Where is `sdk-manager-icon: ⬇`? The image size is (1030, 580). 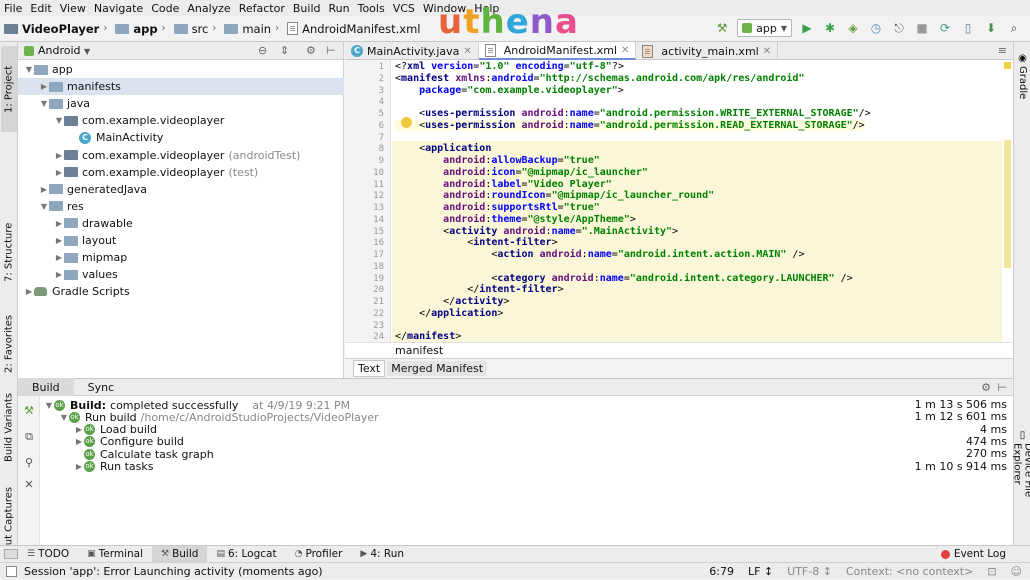
sdk-manager-icon: ⬇ is located at coordinates (991, 28).